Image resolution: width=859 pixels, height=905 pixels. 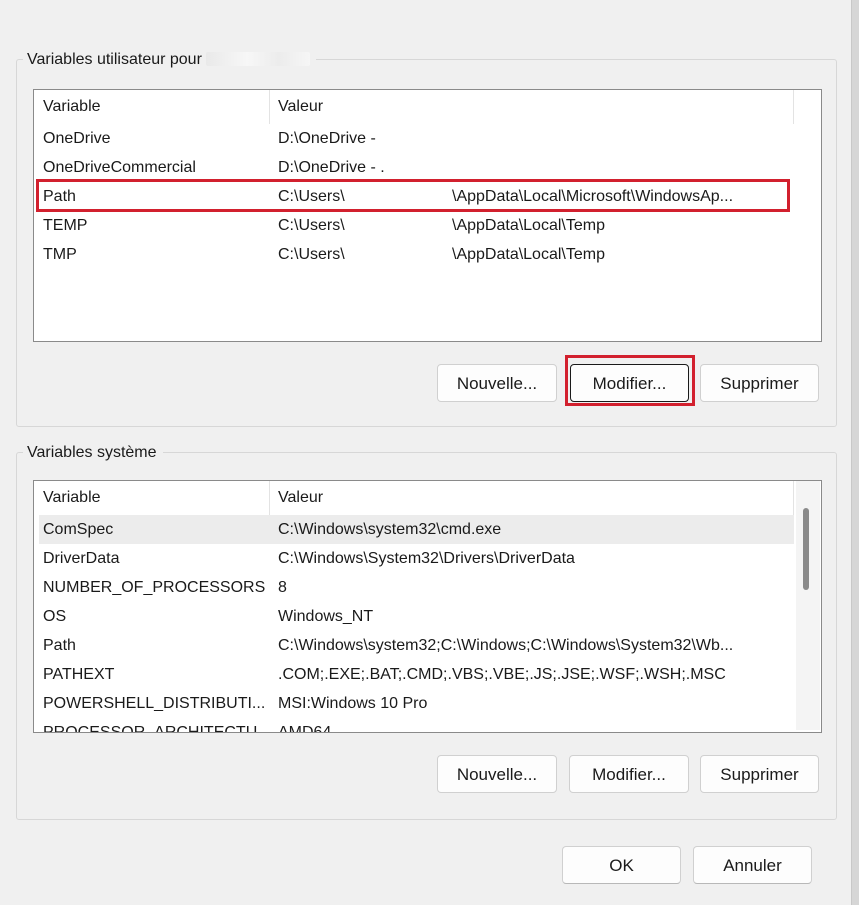 I want to click on variable-value: MSI:Windows 10 Pro, so click(x=353, y=703).